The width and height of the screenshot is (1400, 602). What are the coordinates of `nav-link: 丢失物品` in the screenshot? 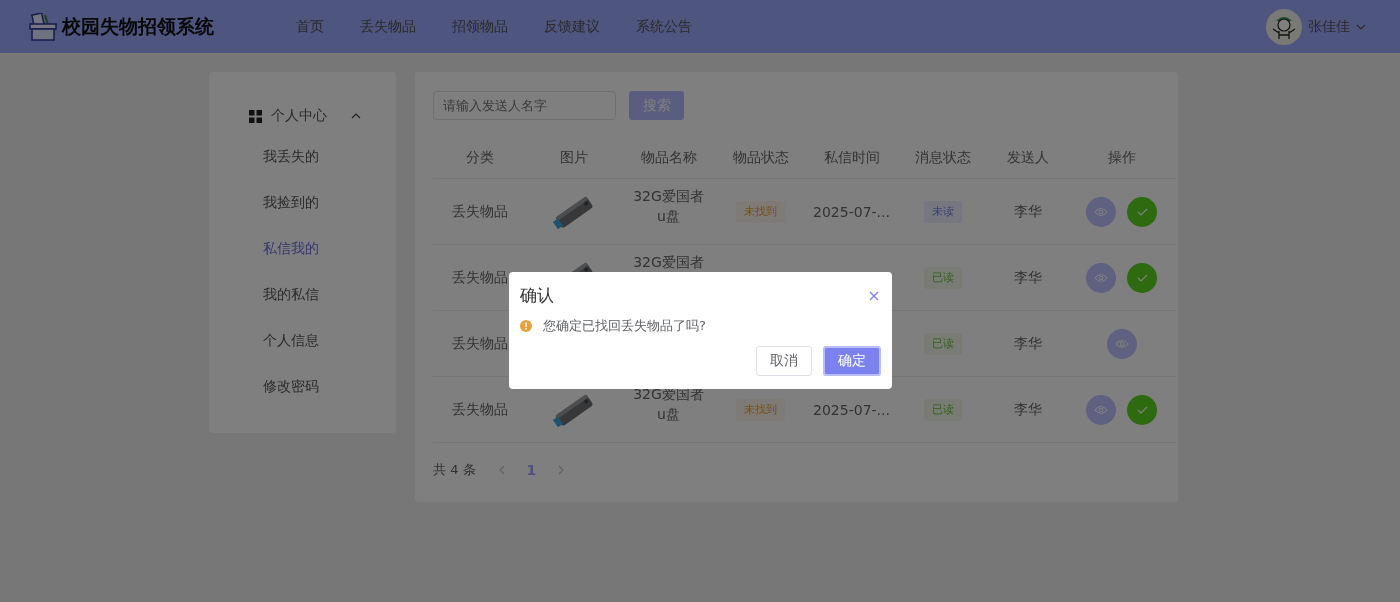 It's located at (388, 26).